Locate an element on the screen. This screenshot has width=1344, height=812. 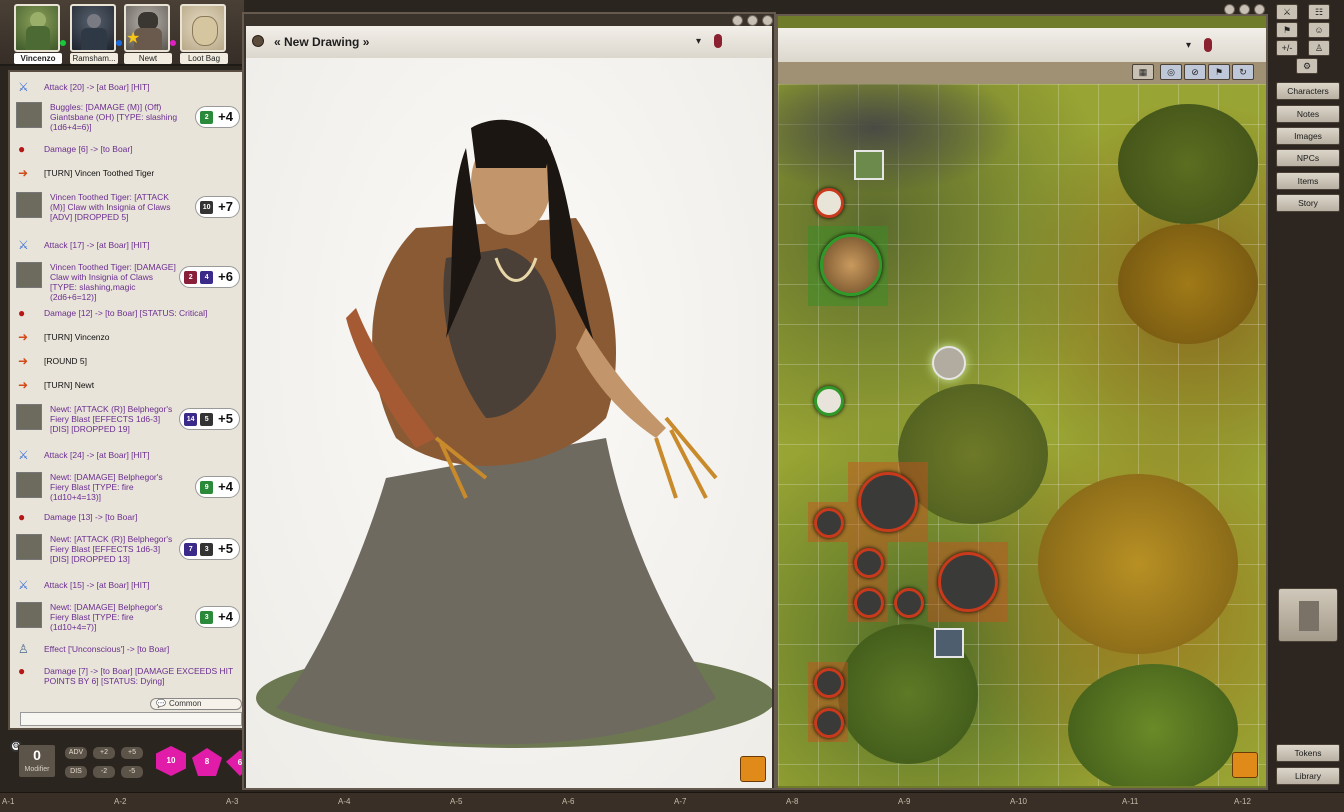
chat-mode-label: Common is located at coordinates (185, 703).